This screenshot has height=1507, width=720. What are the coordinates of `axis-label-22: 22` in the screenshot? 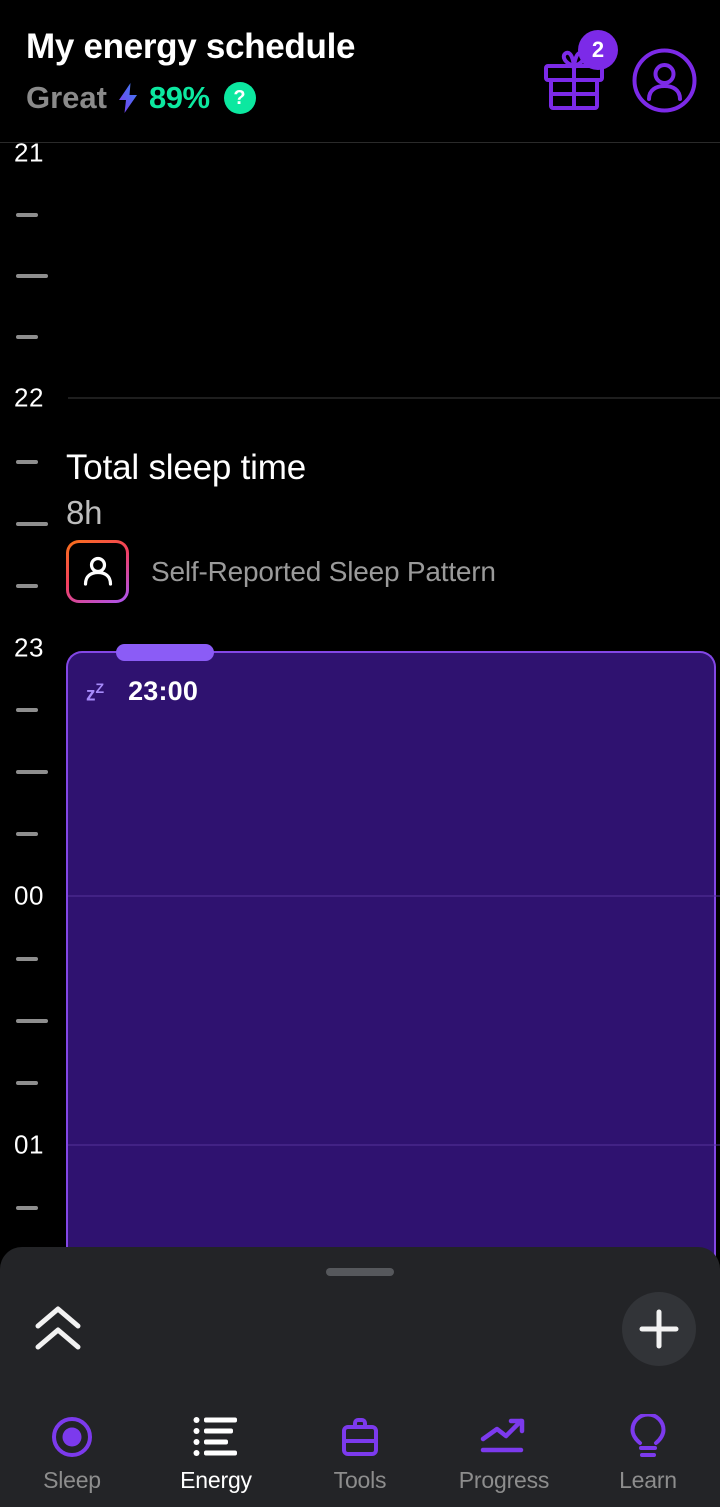 It's located at (29, 397).